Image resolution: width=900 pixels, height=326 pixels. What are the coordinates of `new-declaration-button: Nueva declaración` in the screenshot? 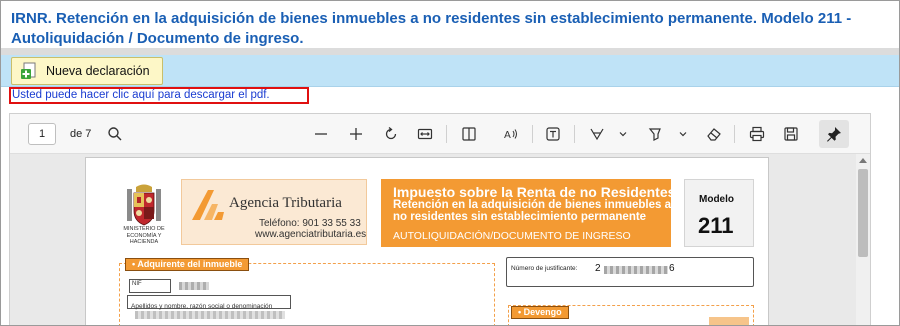 It's located at (87, 71).